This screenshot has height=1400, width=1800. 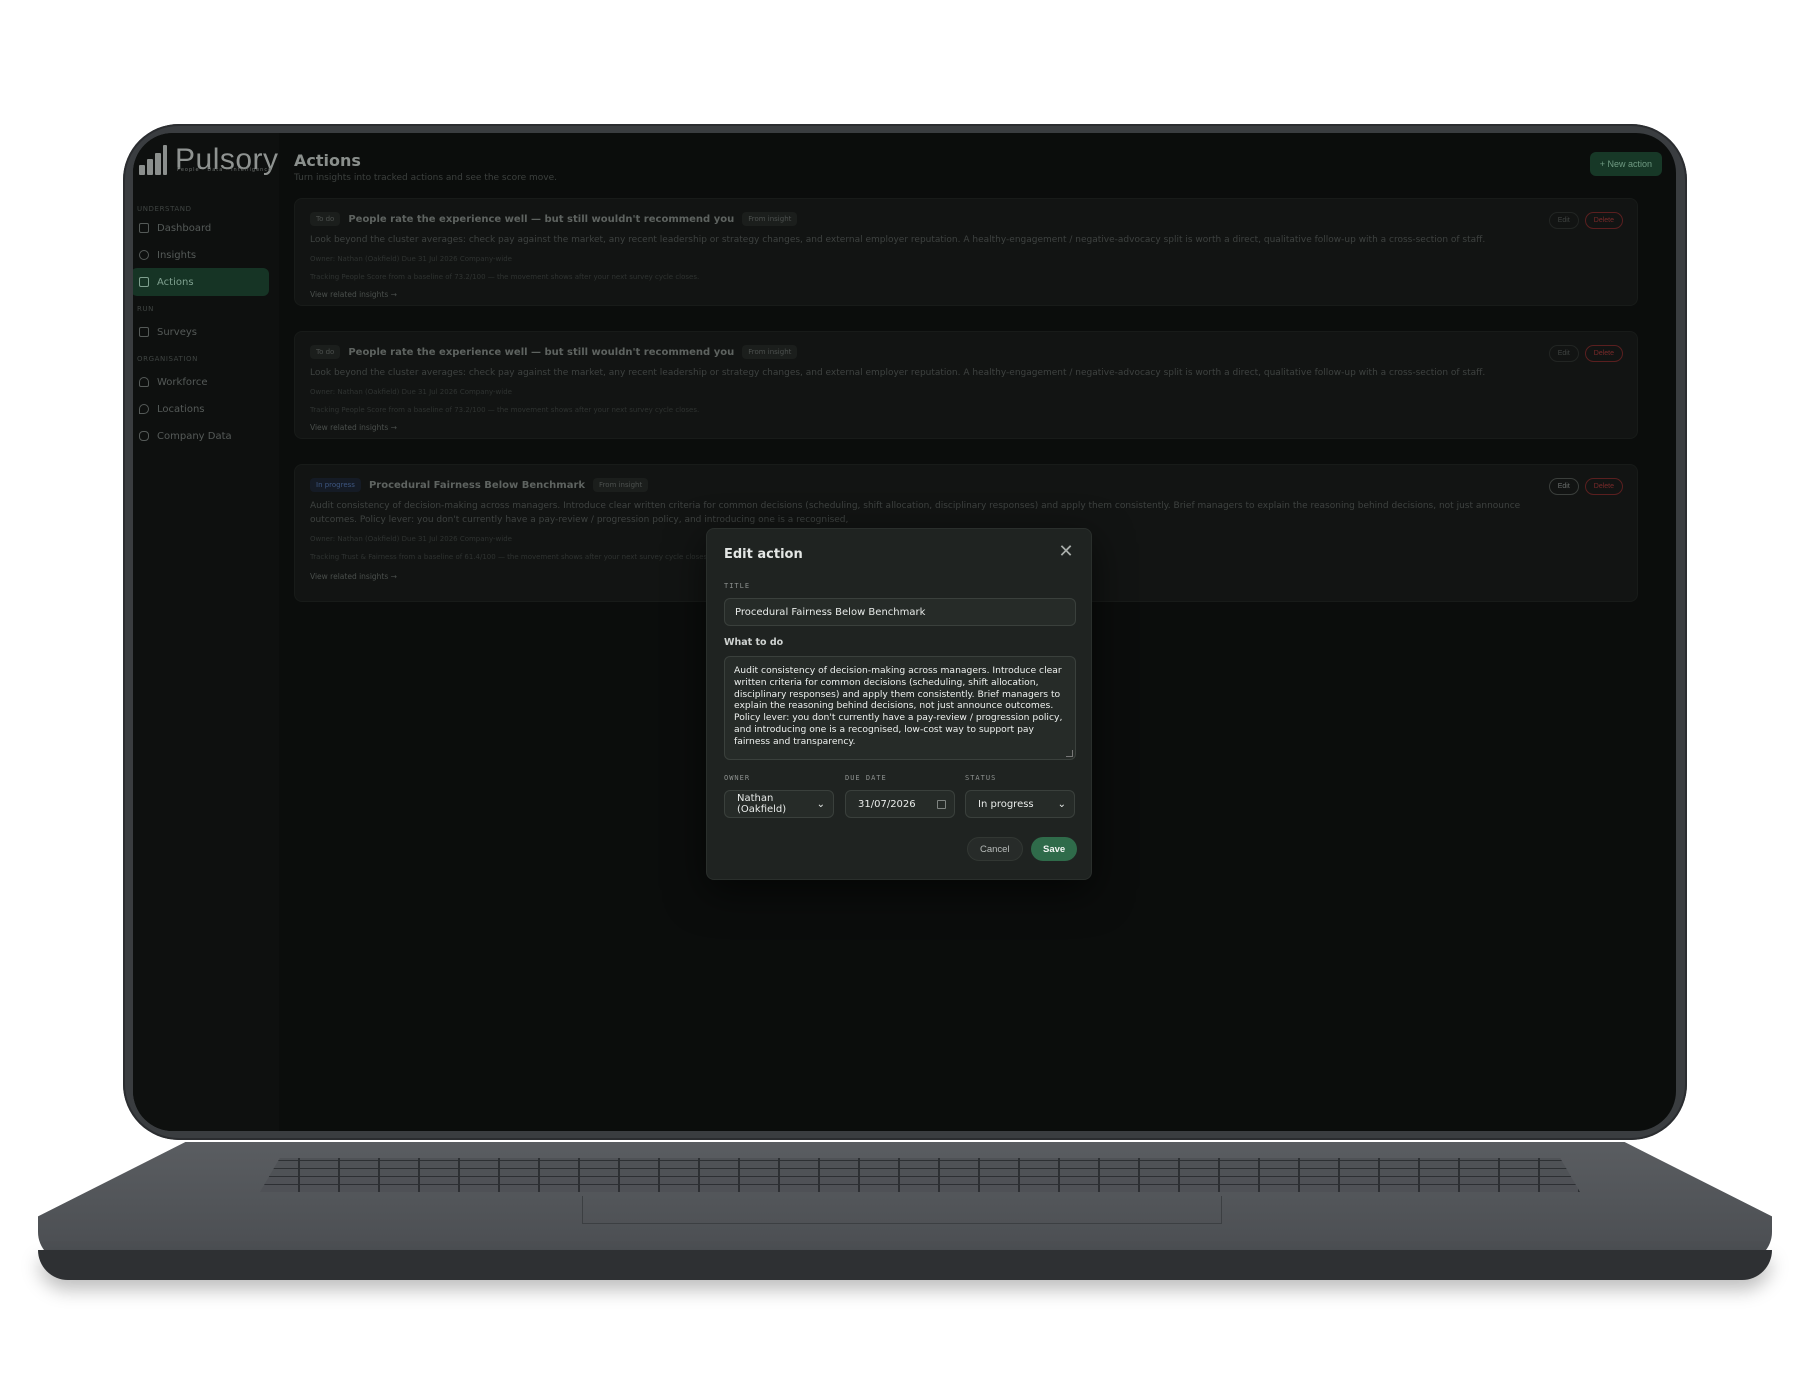 I want to click on save-button: Save, so click(x=1054, y=849).